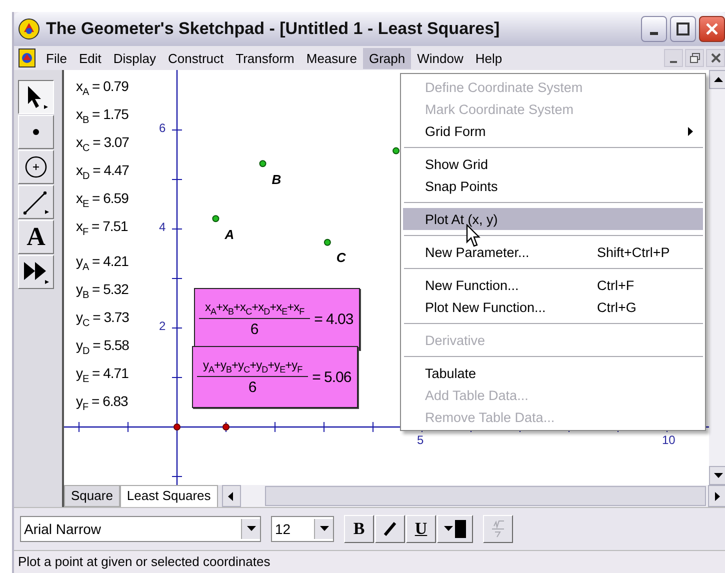  Describe the element at coordinates (254, 309) in the screenshot. I see `numerator: x$_{A}$+x$_{B}$+x$_{C}$+x$_{D}$+x$_{E}$+x$_{F}$` at that location.